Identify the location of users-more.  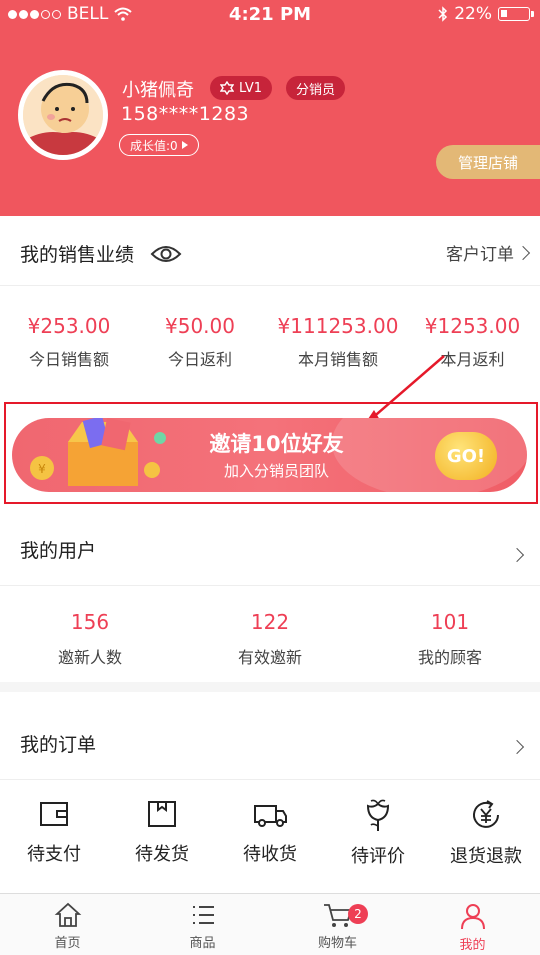
(517, 555).